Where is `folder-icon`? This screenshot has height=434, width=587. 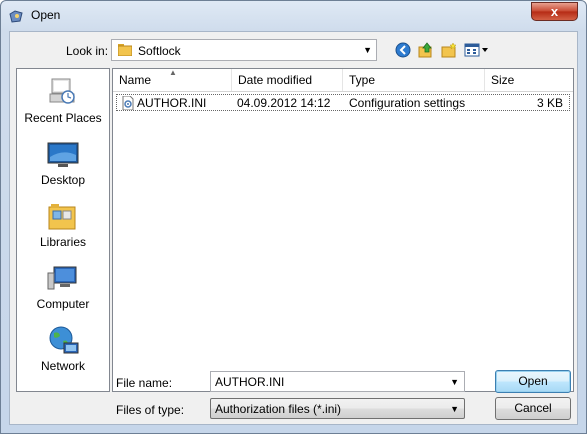 folder-icon is located at coordinates (125, 51).